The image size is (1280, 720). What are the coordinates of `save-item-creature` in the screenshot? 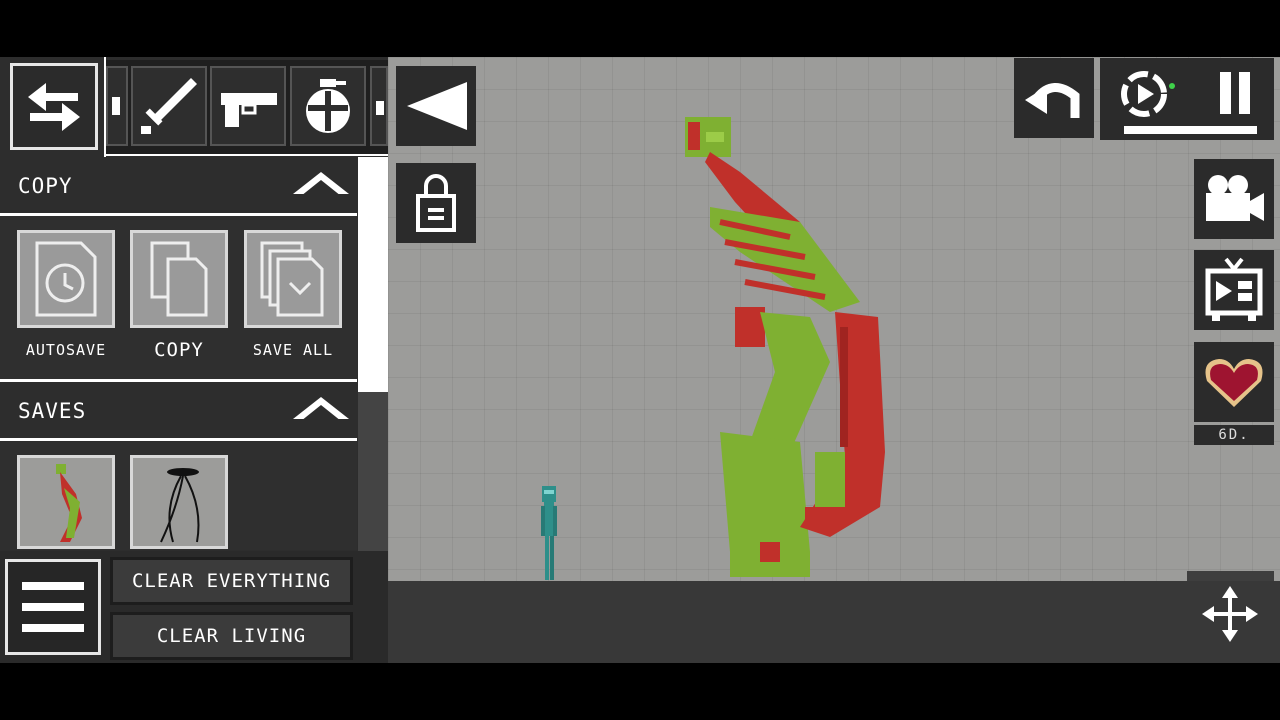 It's located at (66, 502).